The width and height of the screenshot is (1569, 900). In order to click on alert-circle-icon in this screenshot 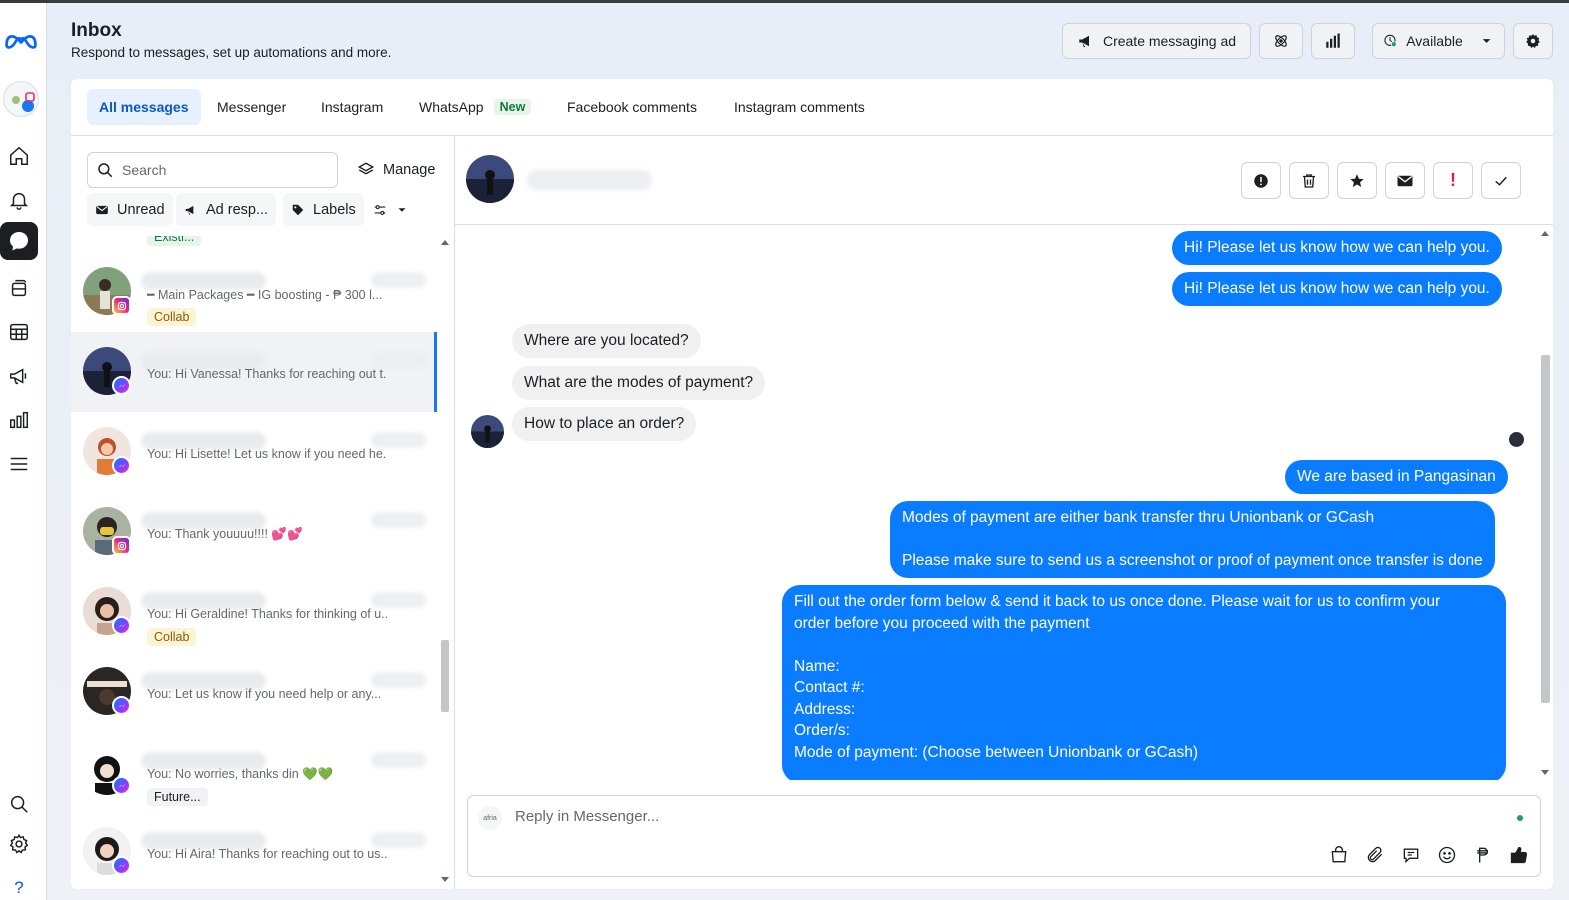, I will do `click(1261, 180)`.